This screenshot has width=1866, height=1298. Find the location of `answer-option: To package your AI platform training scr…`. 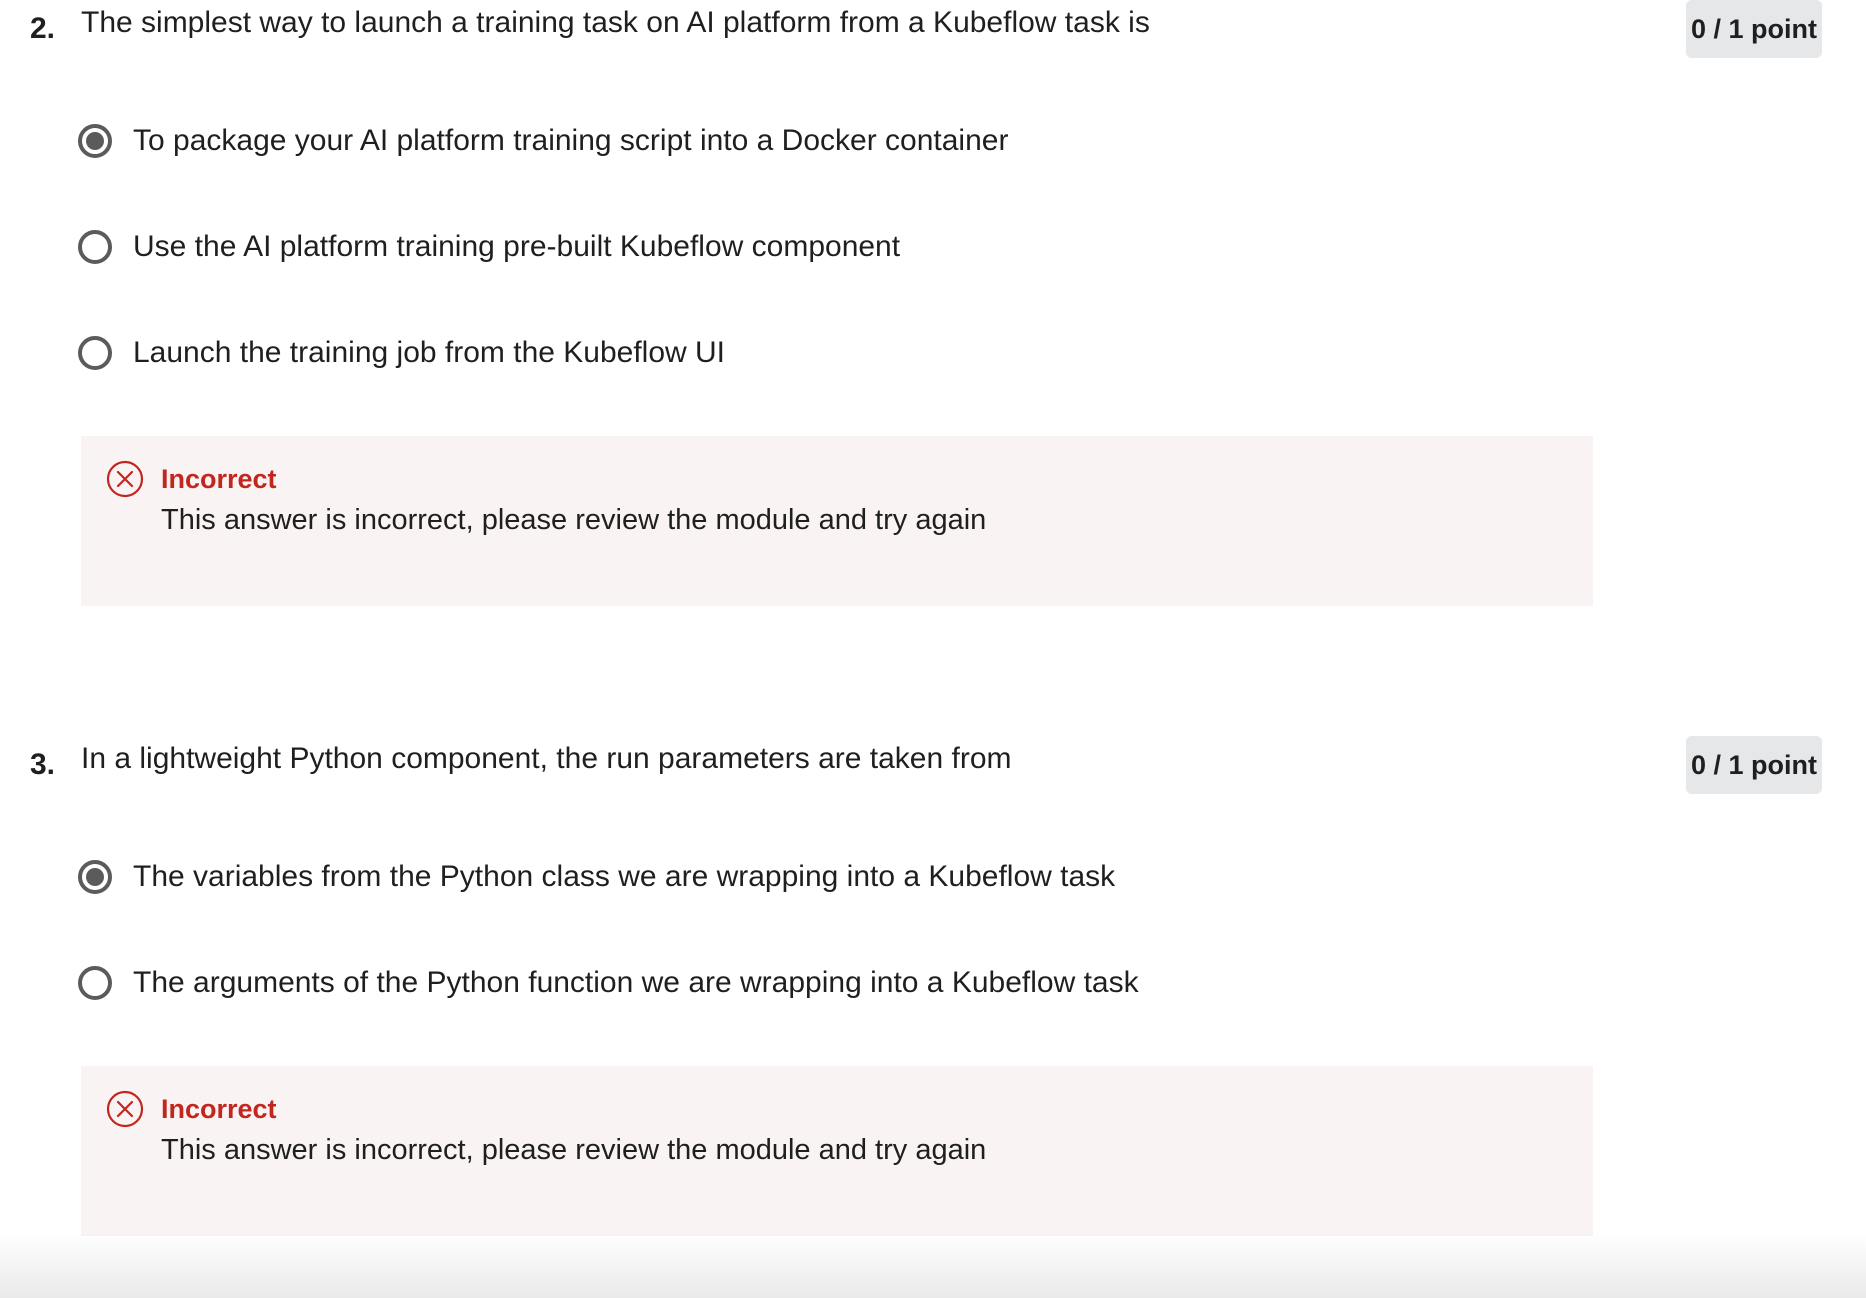

answer-option: To package your AI platform training scr… is located at coordinates (543, 141).